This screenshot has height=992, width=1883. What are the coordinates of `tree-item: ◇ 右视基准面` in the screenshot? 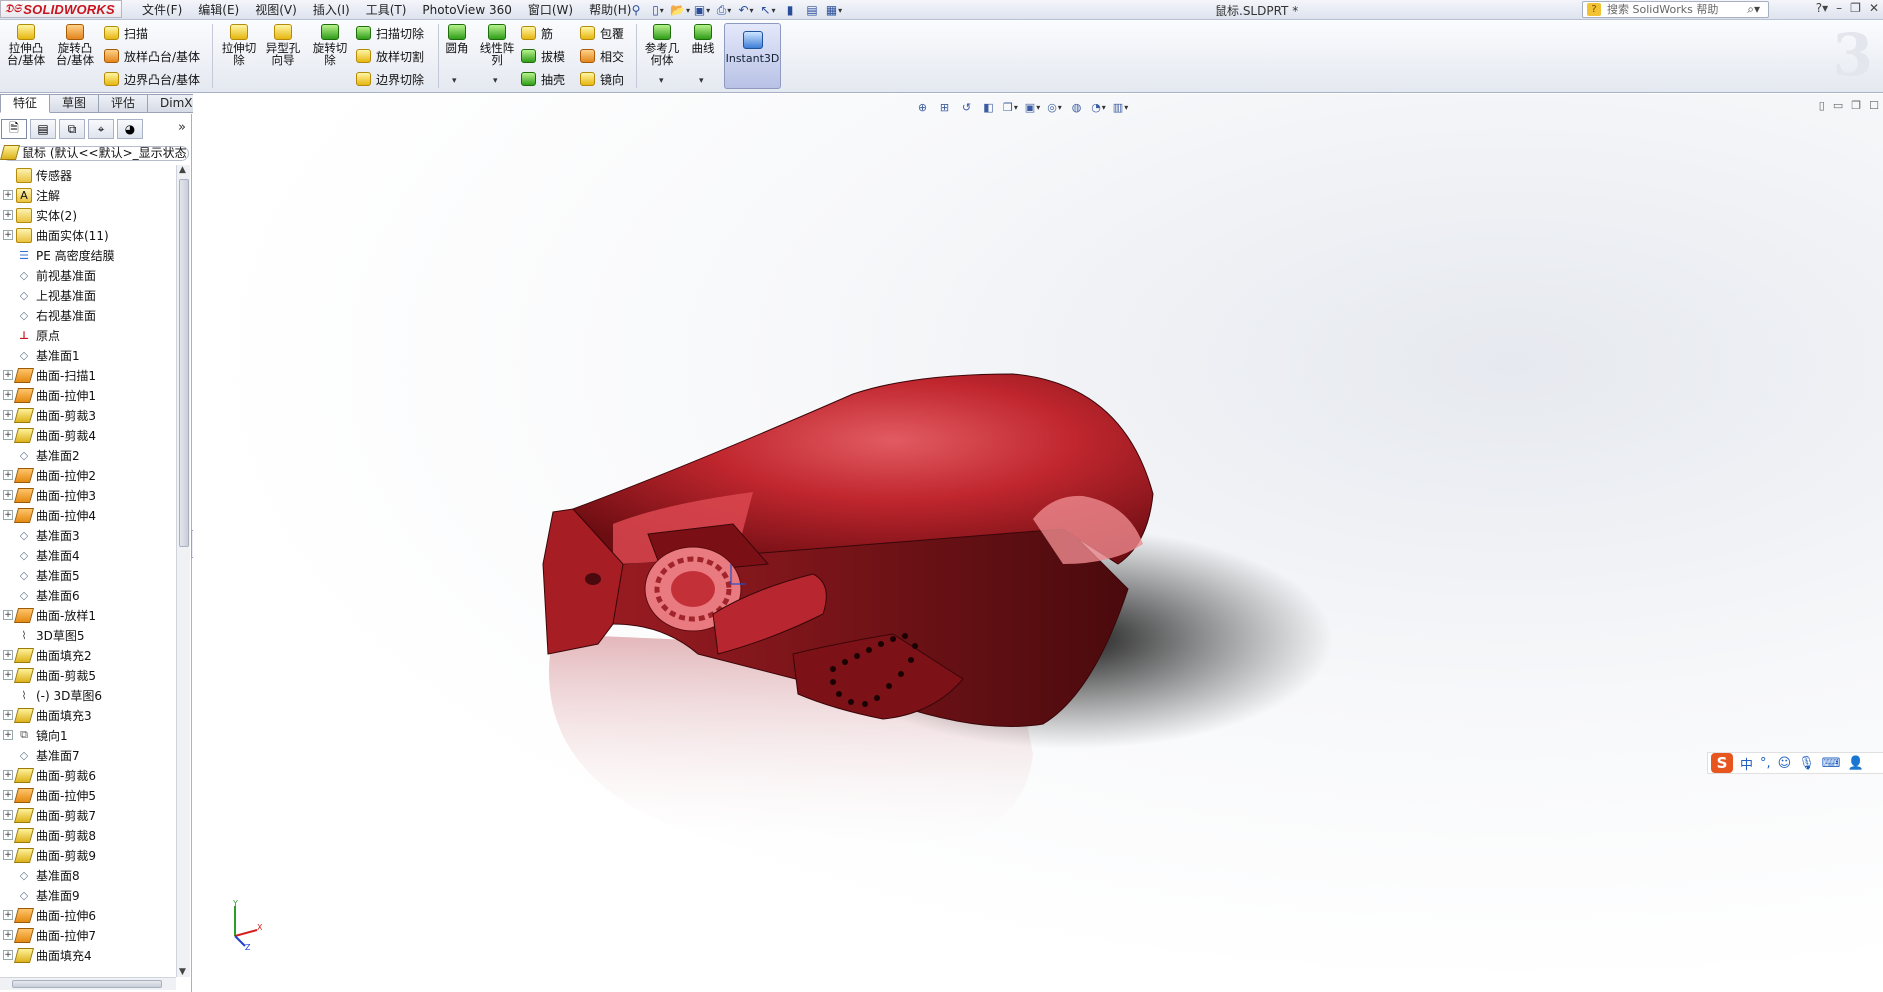 It's located at (88, 315).